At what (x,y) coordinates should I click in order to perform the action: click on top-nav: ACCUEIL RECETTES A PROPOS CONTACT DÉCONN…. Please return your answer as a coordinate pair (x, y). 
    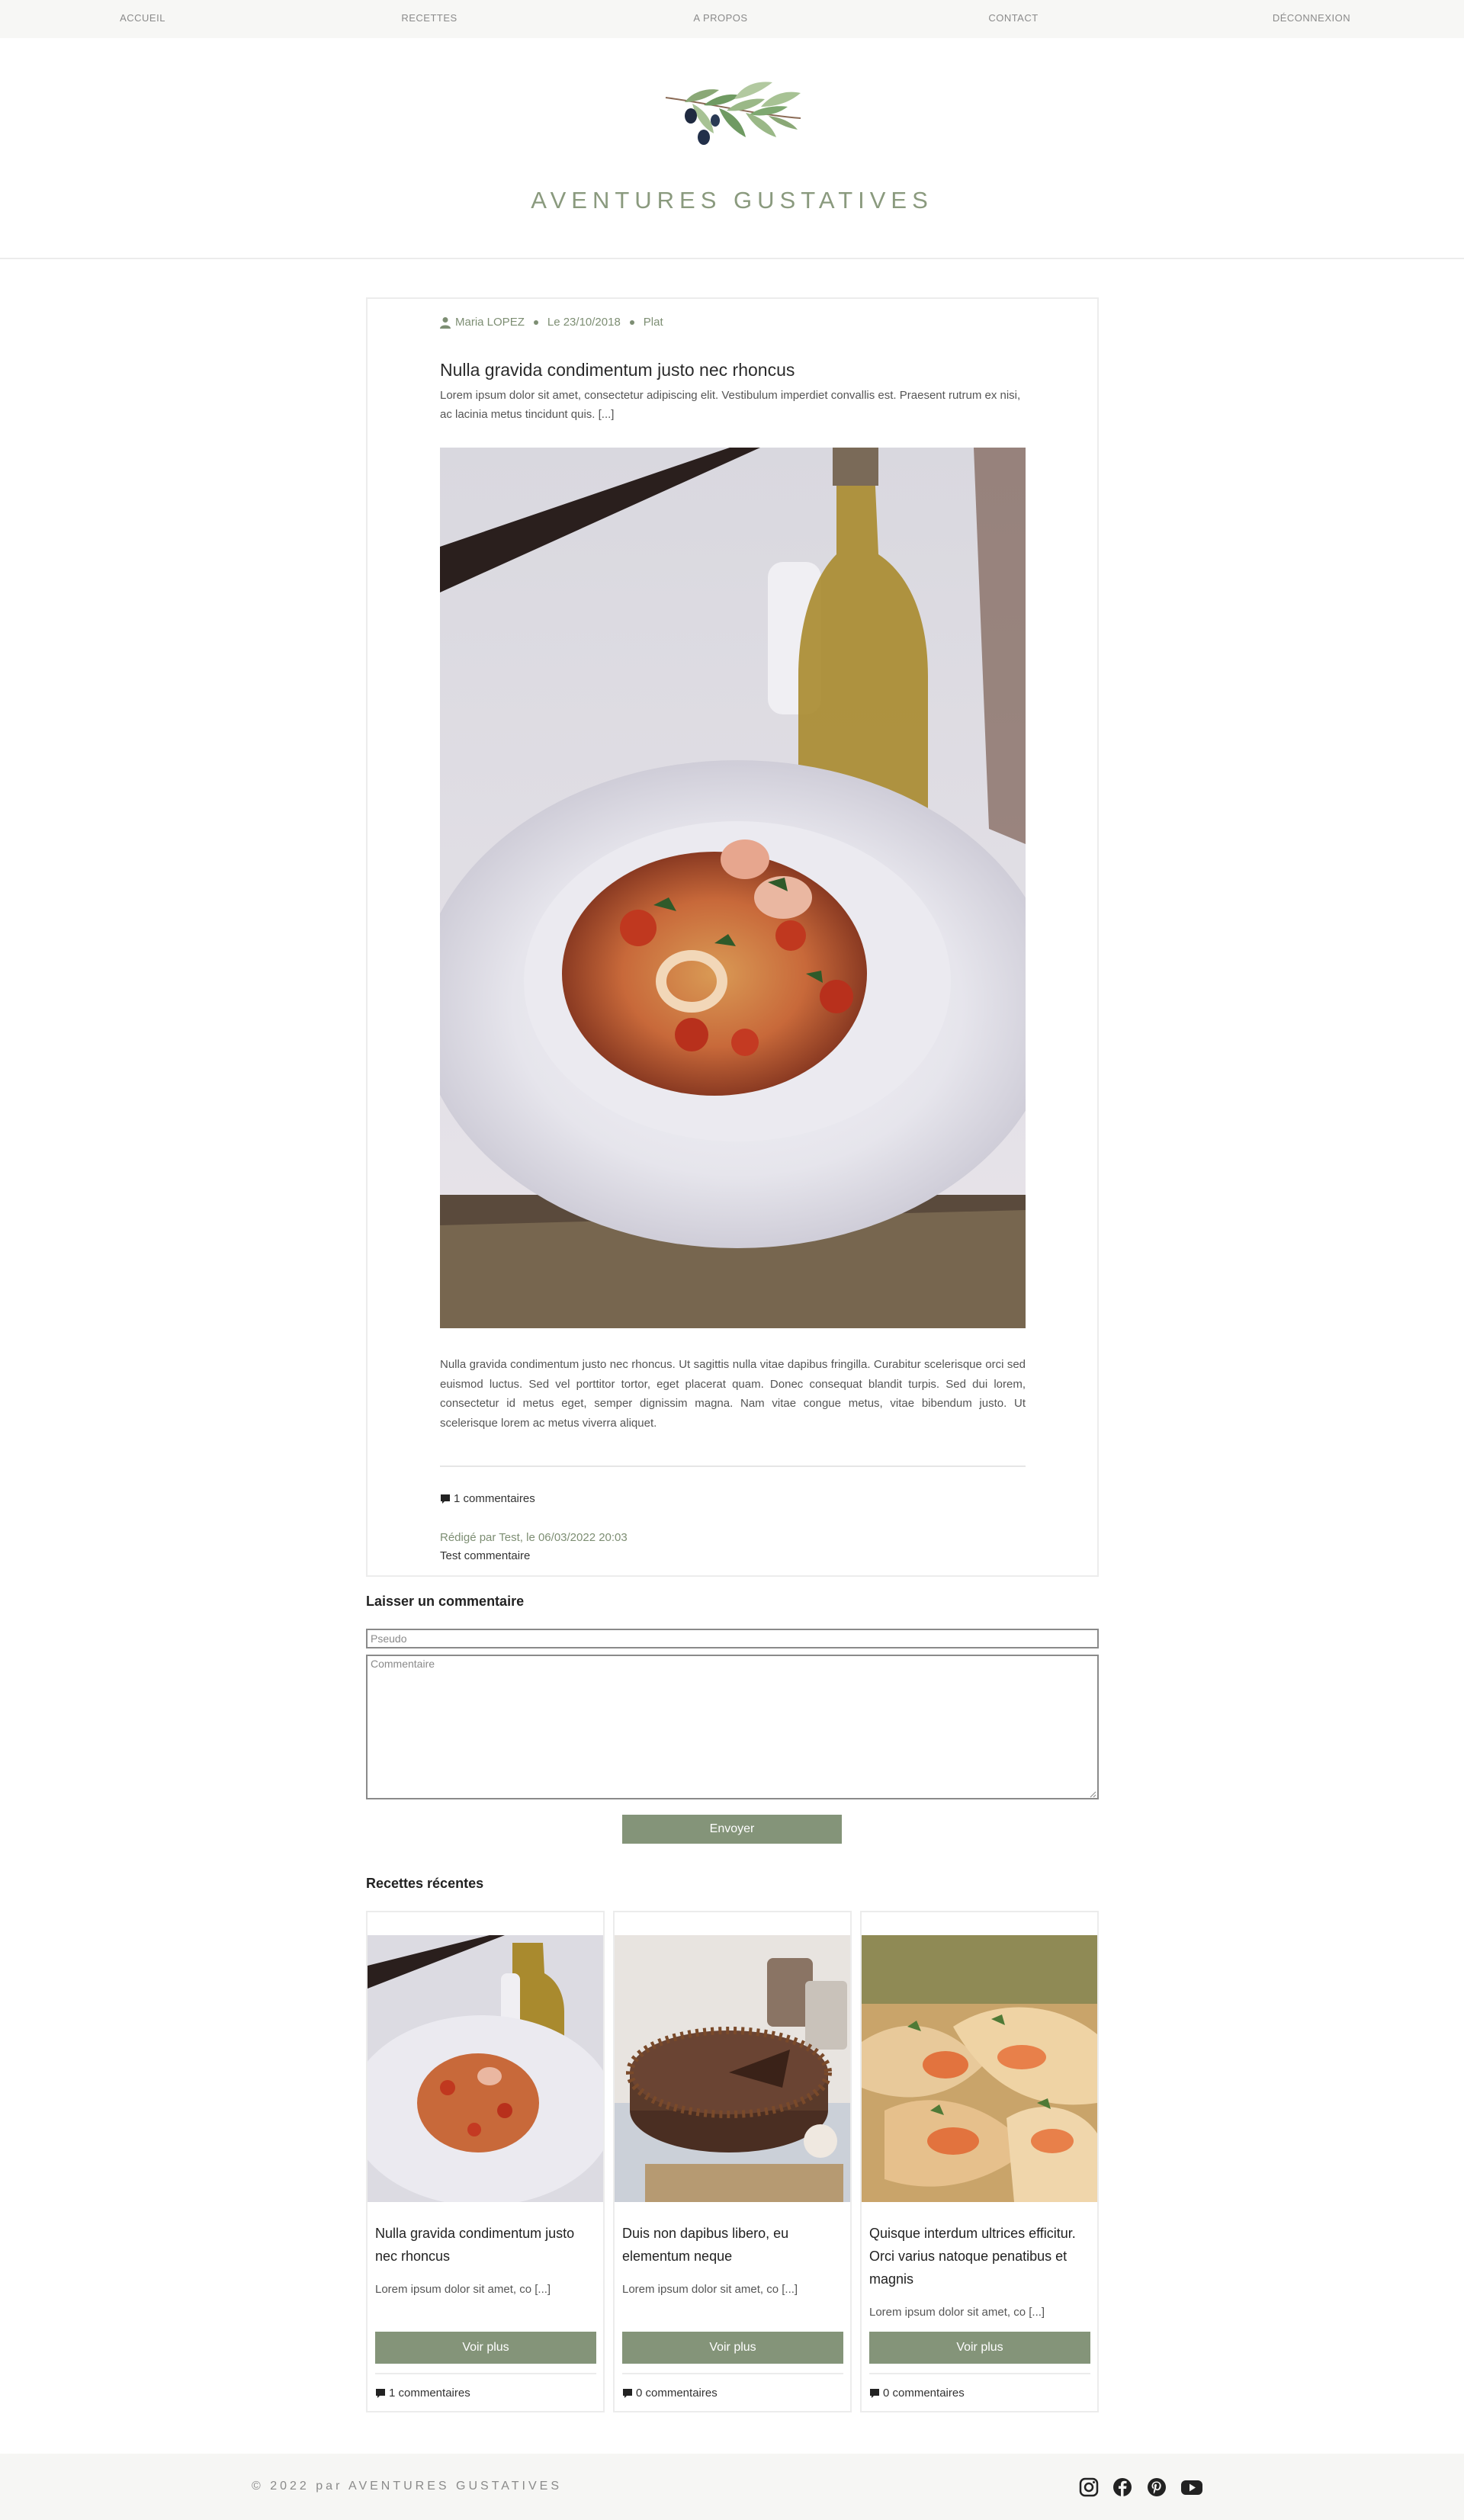
    Looking at the image, I should click on (732, 19).